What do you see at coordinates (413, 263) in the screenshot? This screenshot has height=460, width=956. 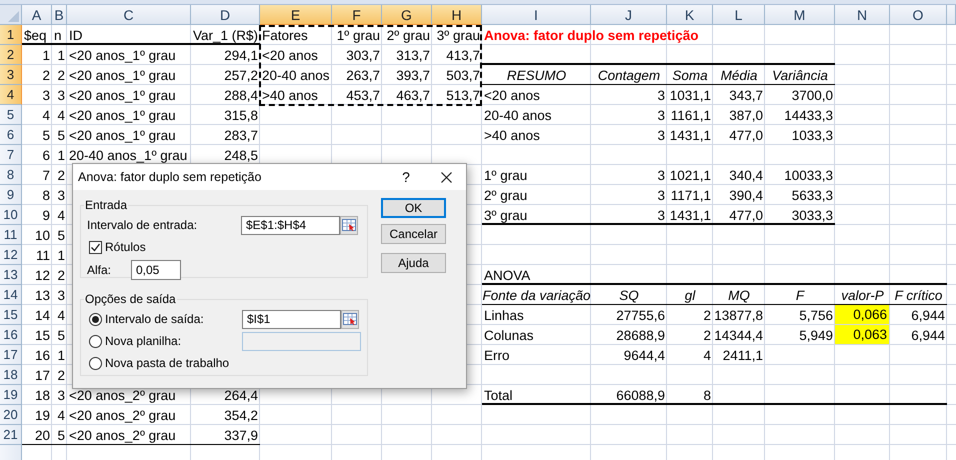 I see `dialog-button: Ajuda` at bounding box center [413, 263].